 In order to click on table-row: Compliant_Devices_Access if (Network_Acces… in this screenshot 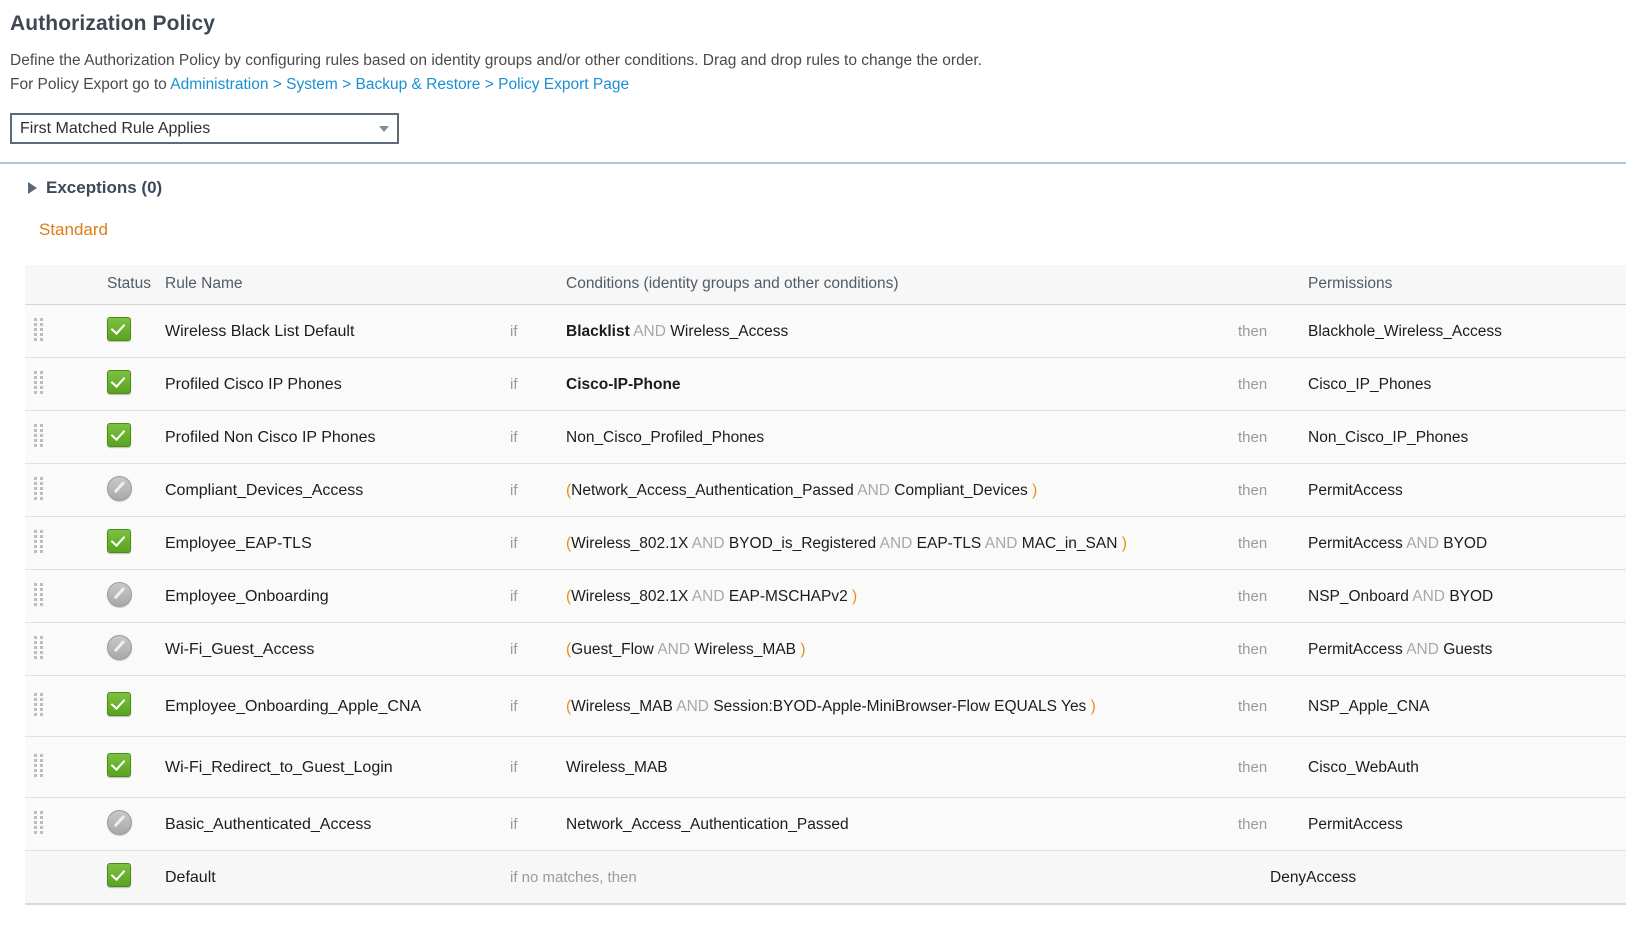, I will do `click(825, 490)`.